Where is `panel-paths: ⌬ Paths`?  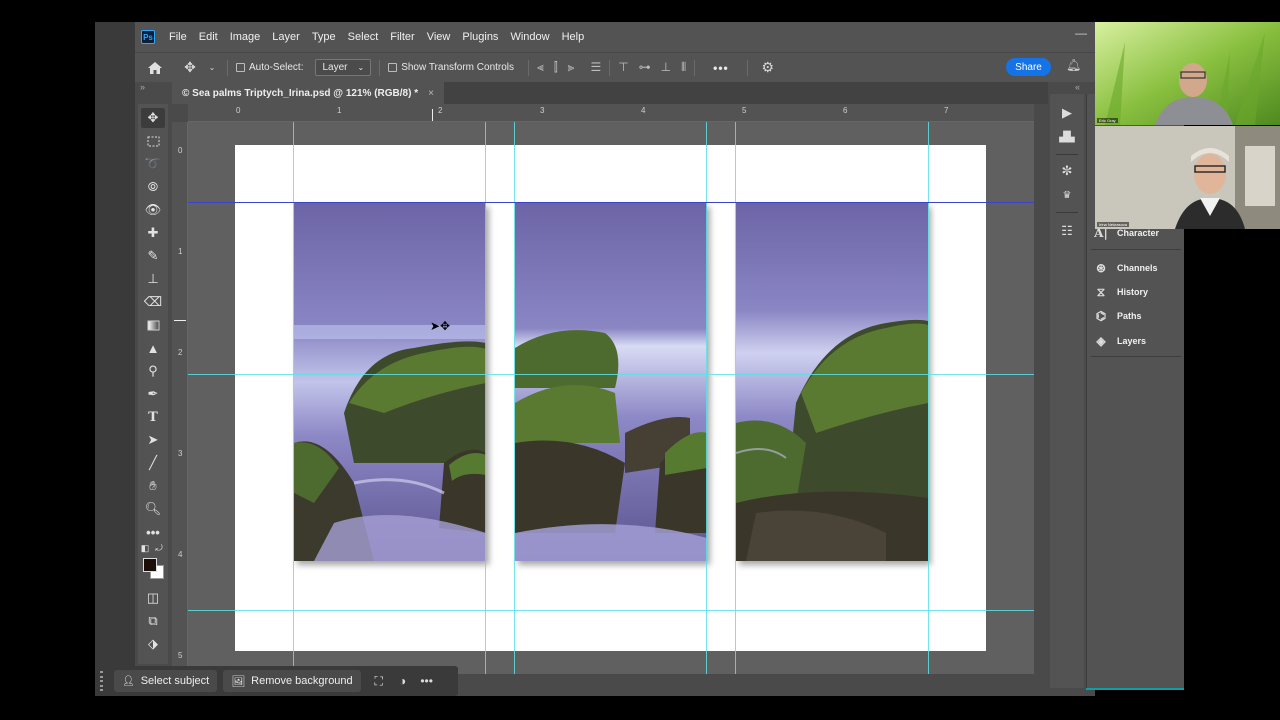 panel-paths: ⌬ Paths is located at coordinates (1117, 316).